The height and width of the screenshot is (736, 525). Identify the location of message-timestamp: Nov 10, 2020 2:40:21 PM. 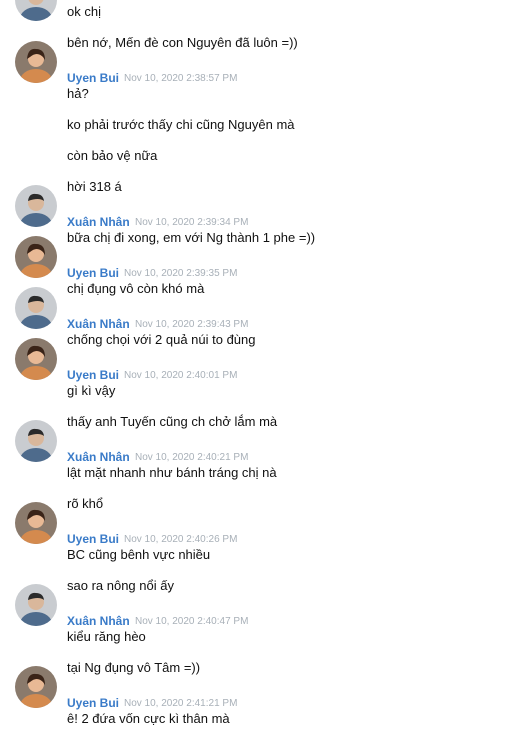
(192, 457).